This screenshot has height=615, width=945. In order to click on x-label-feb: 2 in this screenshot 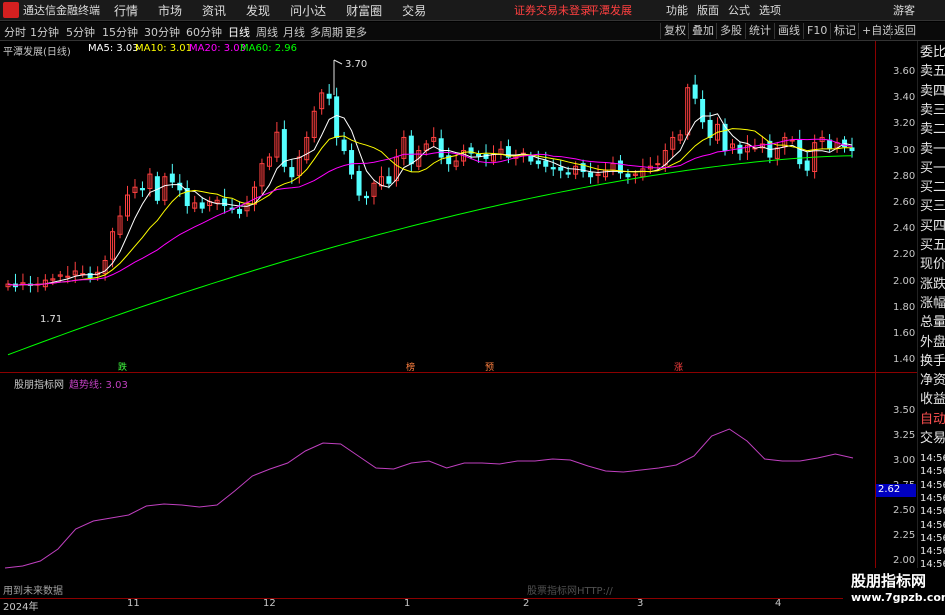, I will do `click(526, 603)`.